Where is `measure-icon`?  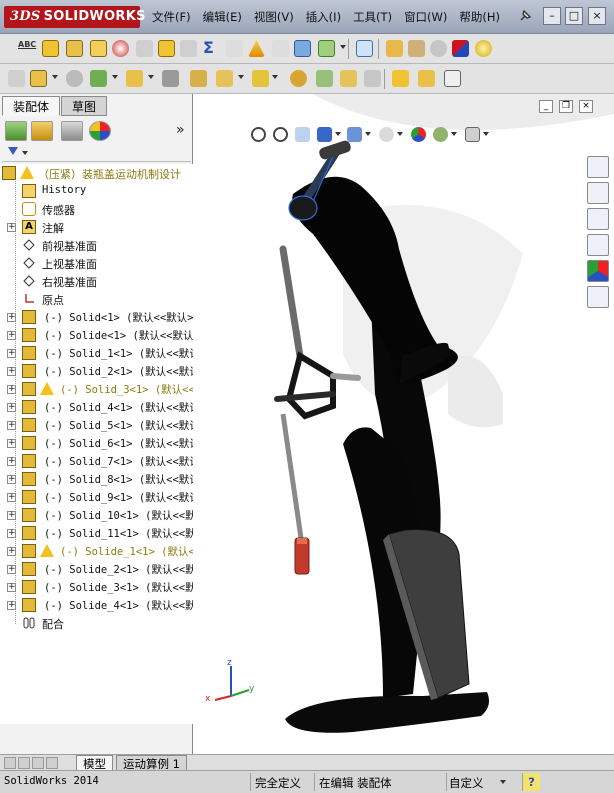 measure-icon is located at coordinates (302, 48).